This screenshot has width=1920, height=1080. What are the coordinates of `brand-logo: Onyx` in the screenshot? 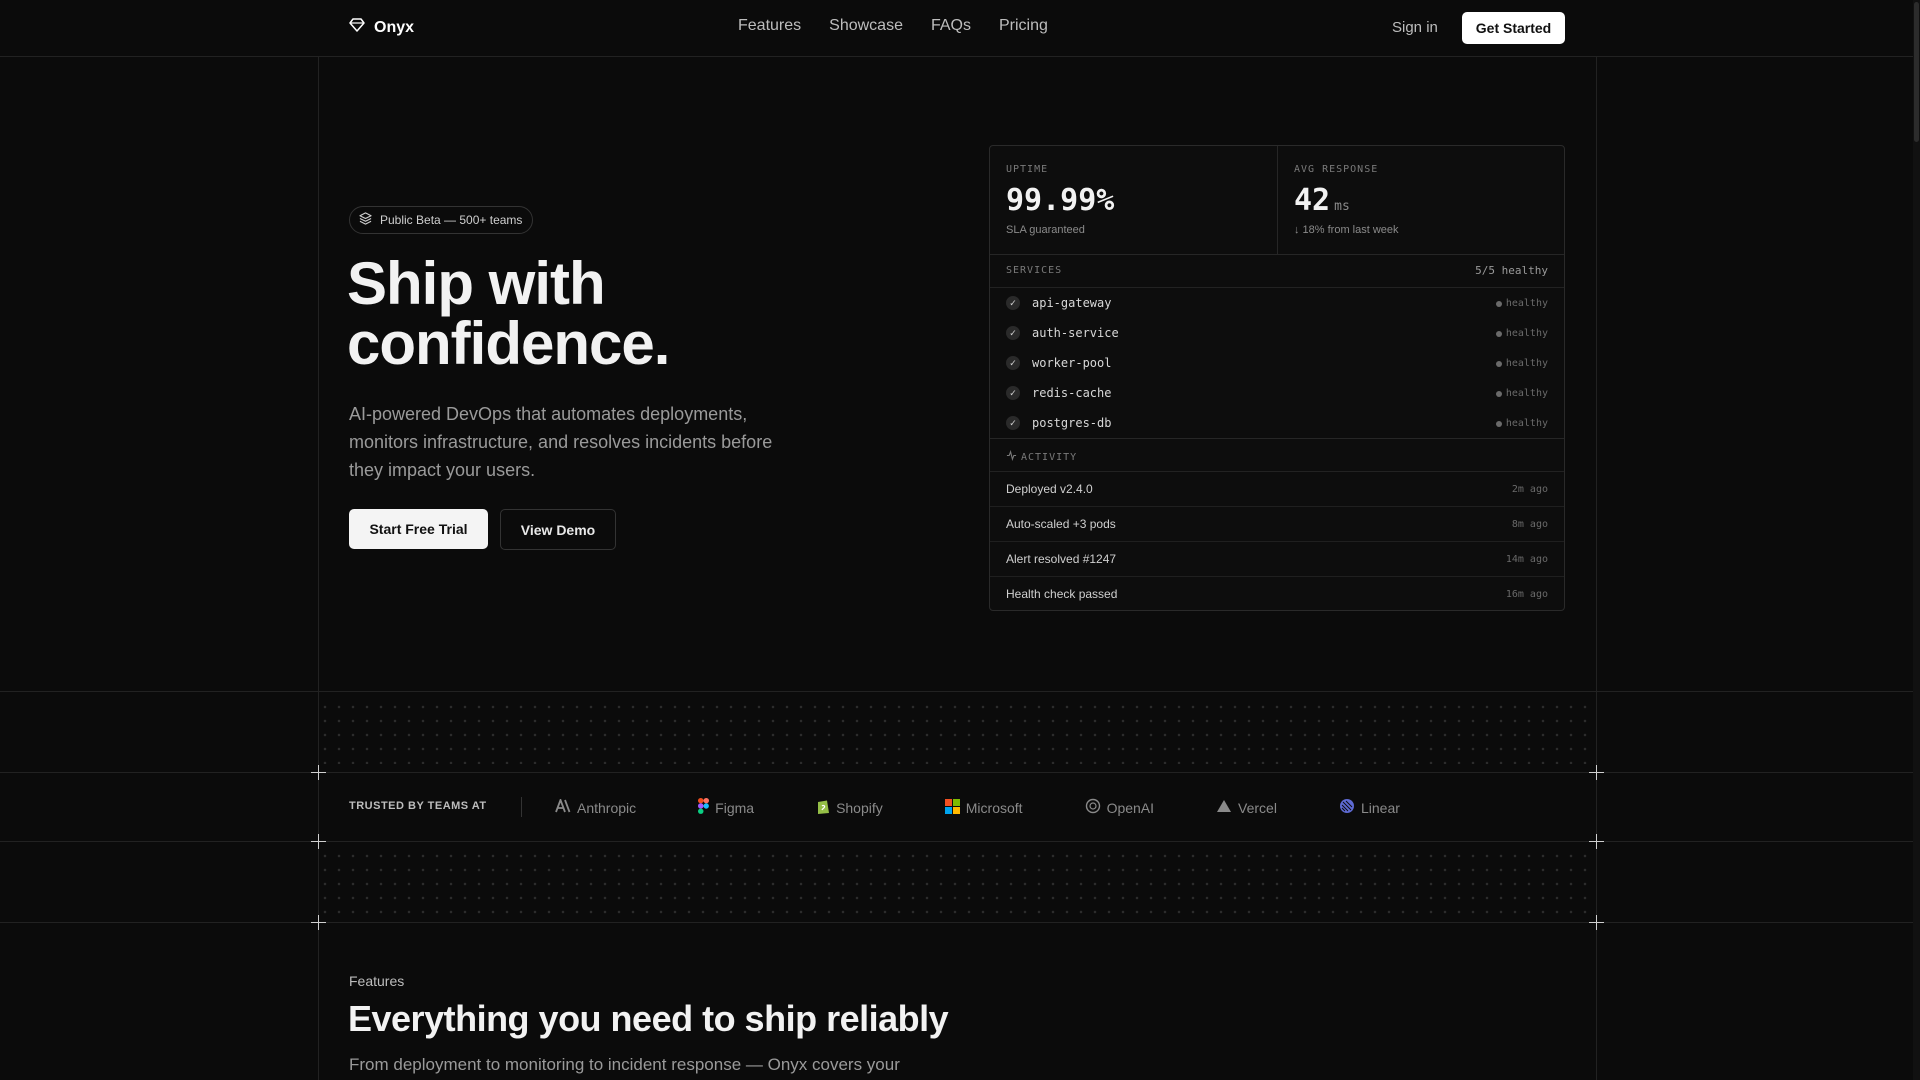 It's located at (381, 27).